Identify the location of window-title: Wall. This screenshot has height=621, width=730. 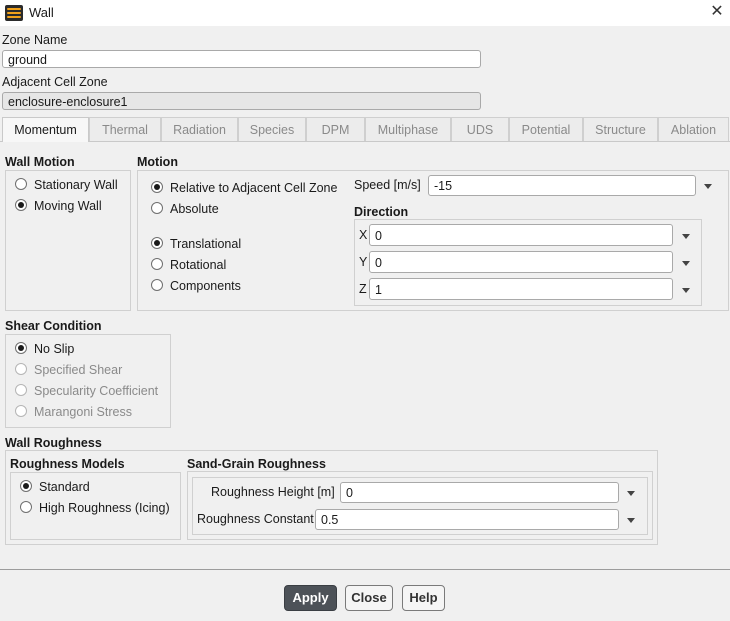
(41, 12).